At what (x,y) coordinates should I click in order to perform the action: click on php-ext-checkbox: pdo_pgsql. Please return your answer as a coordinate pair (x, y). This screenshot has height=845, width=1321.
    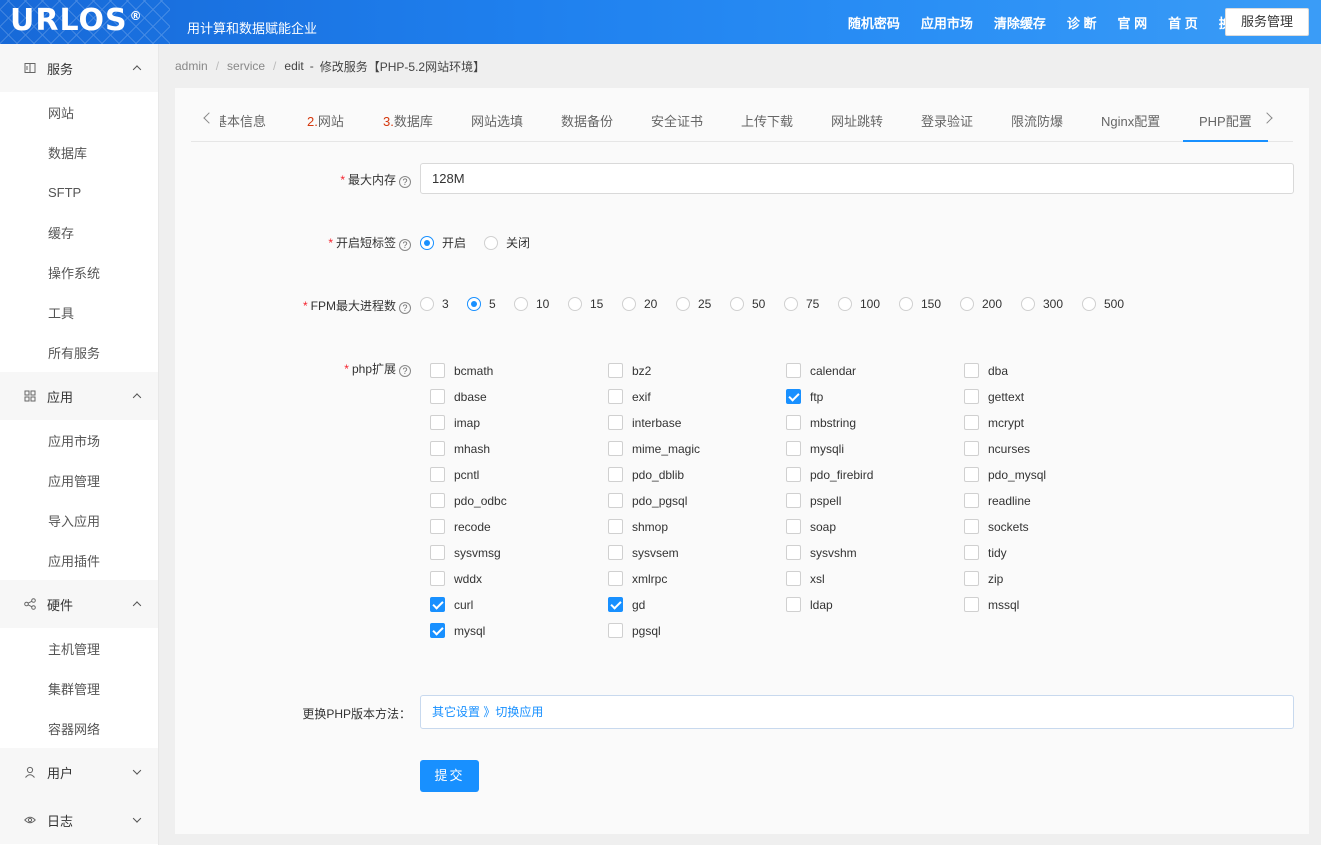
    Looking at the image, I should click on (647, 500).